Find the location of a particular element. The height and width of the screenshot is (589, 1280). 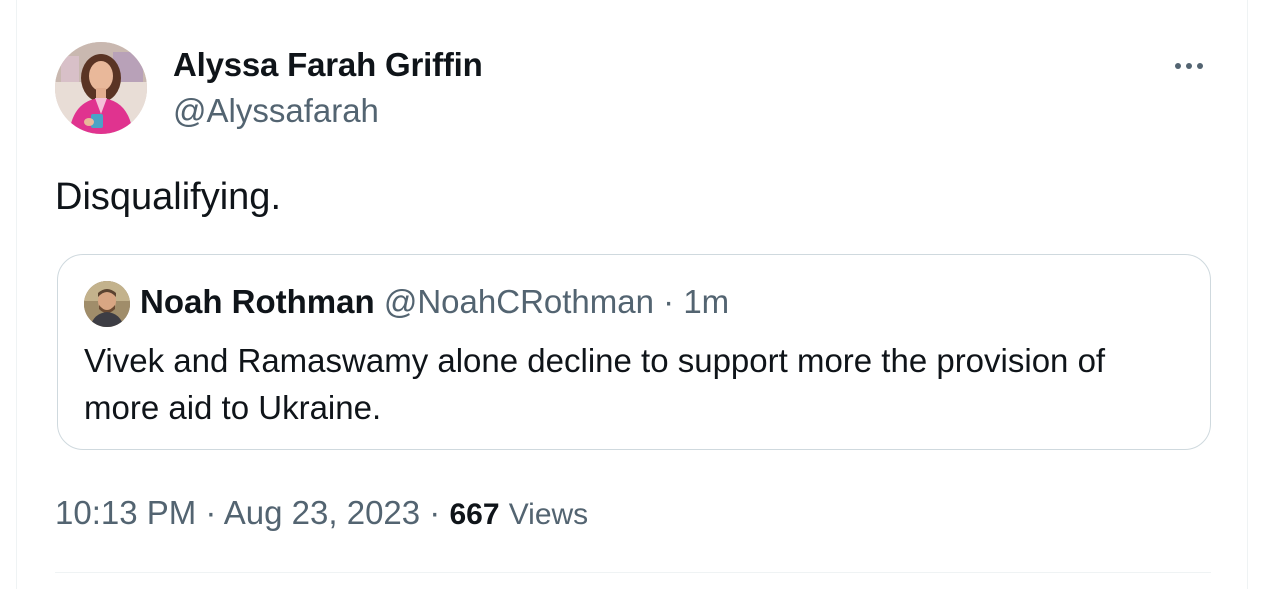

author-handle: @Alyssafarah is located at coordinates (276, 111).